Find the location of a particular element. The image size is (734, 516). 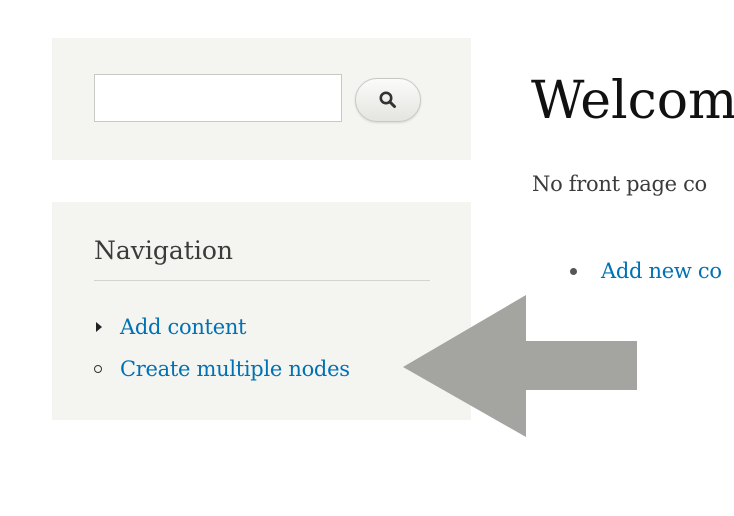

search-block is located at coordinates (261, 99).